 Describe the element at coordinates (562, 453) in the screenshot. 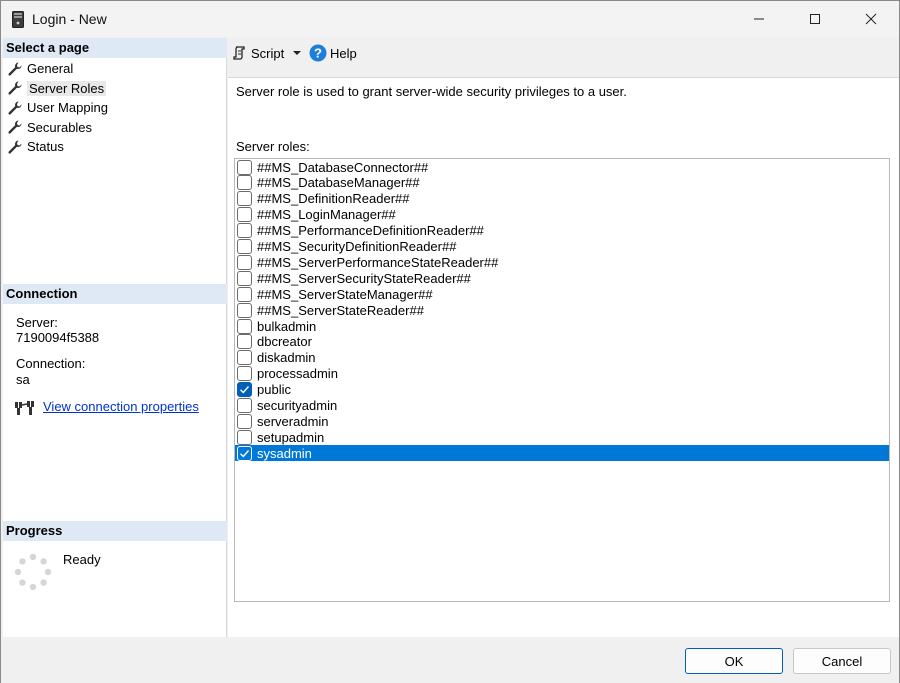

I see `role-row: sysadmin` at that location.